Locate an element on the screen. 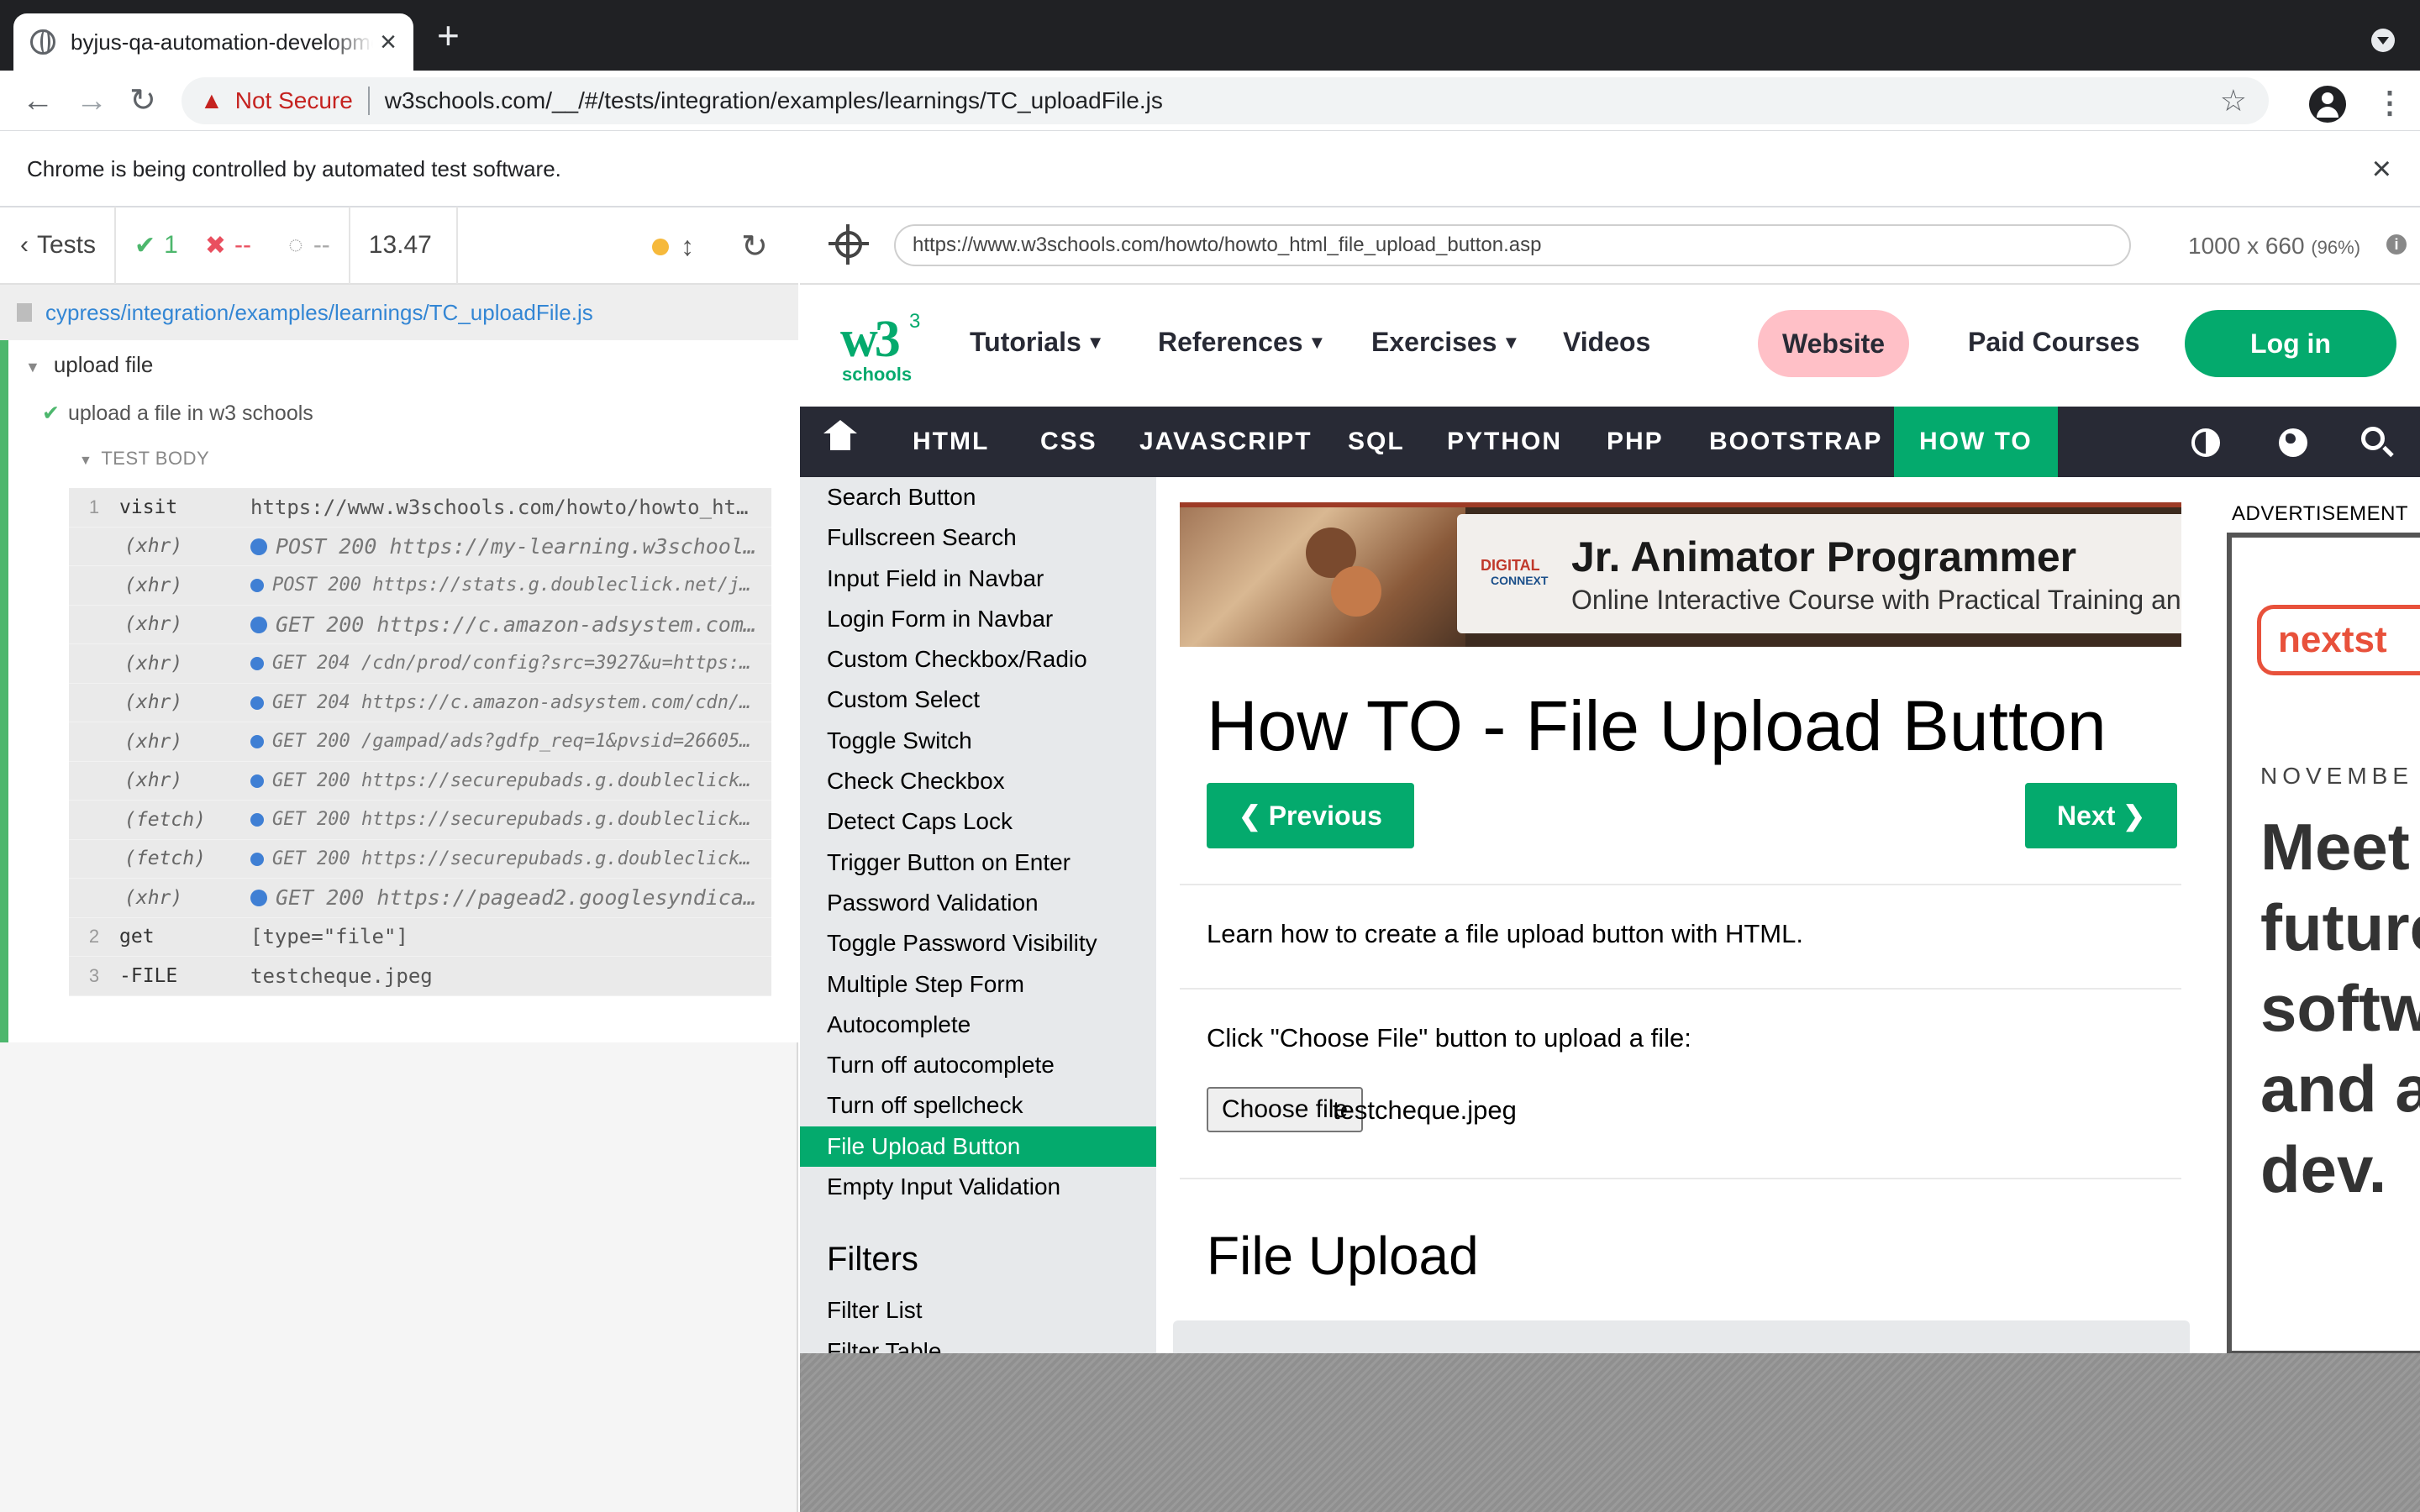 This screenshot has width=2420, height=1512. sidebar-item: Toggle Switch is located at coordinates (978, 741).